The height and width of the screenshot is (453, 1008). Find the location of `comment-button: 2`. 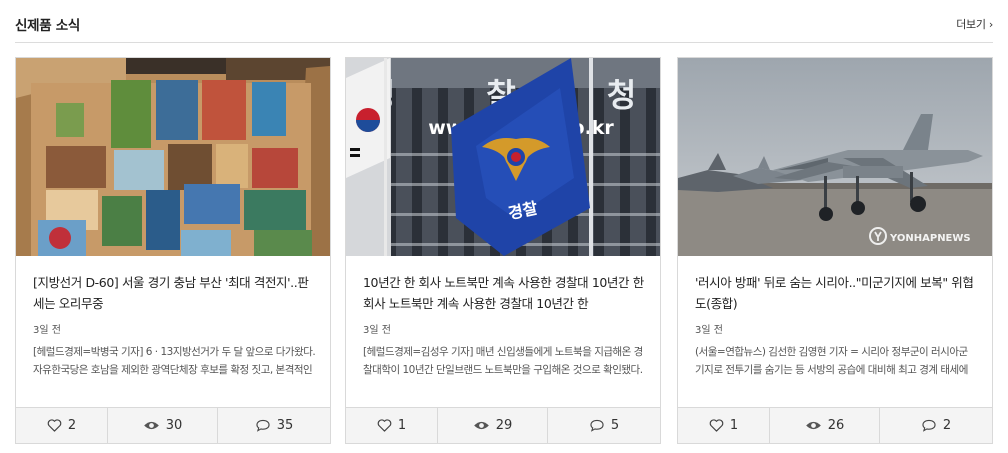

comment-button: 2 is located at coordinates (936, 425).